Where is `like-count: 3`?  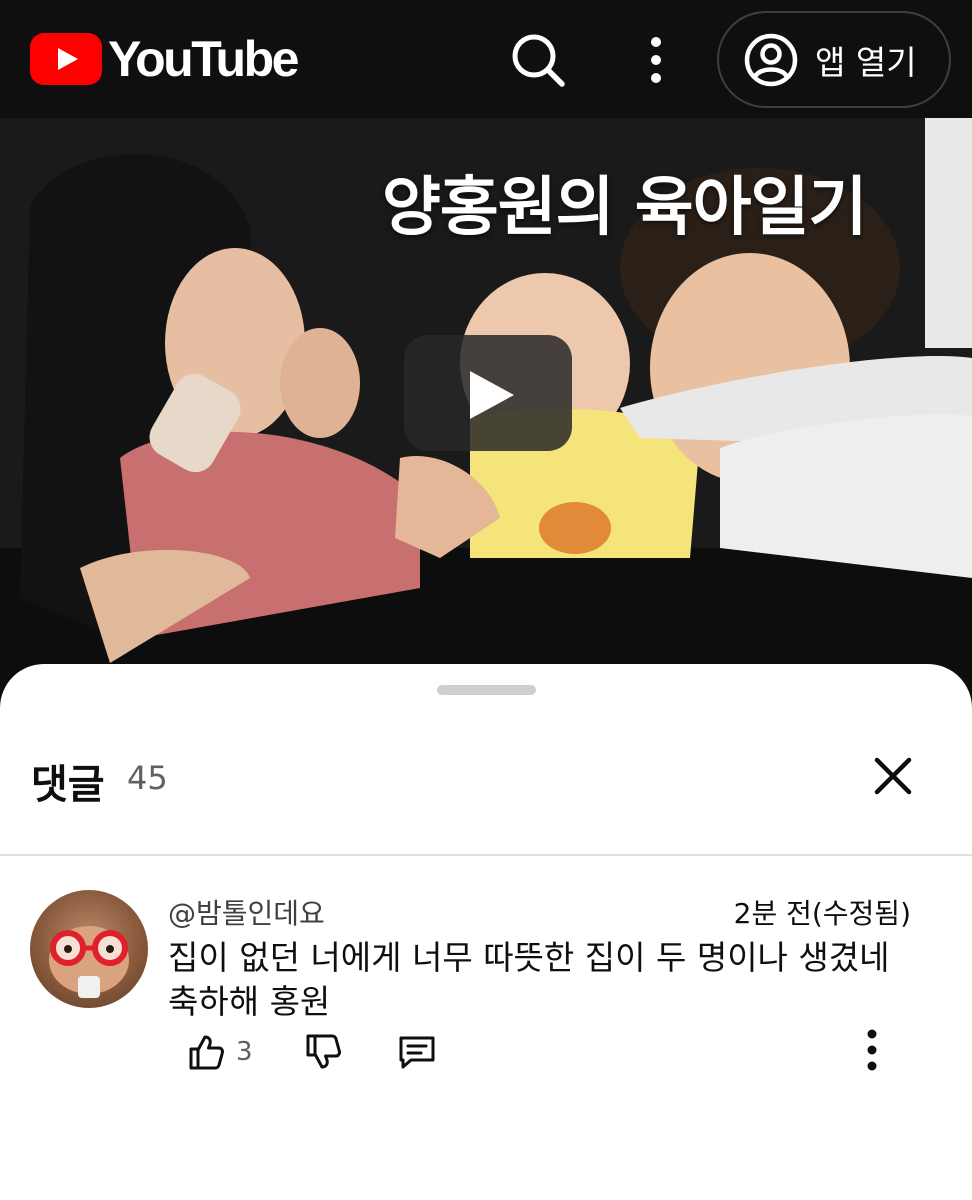
like-count: 3 is located at coordinates (244, 1052).